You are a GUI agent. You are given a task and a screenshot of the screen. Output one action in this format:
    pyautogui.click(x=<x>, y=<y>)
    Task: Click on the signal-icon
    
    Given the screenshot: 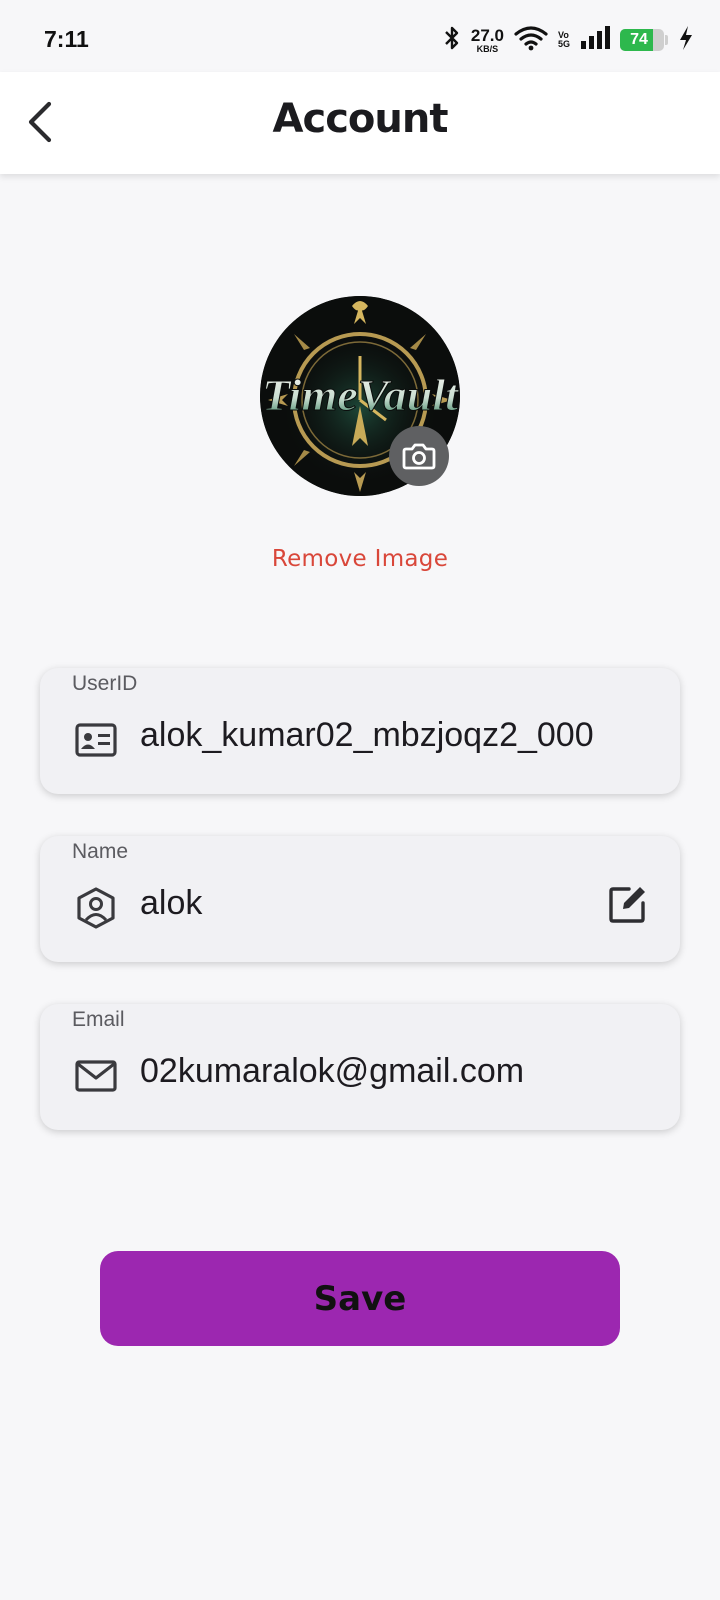 What is the action you would take?
    pyautogui.click(x=595, y=40)
    